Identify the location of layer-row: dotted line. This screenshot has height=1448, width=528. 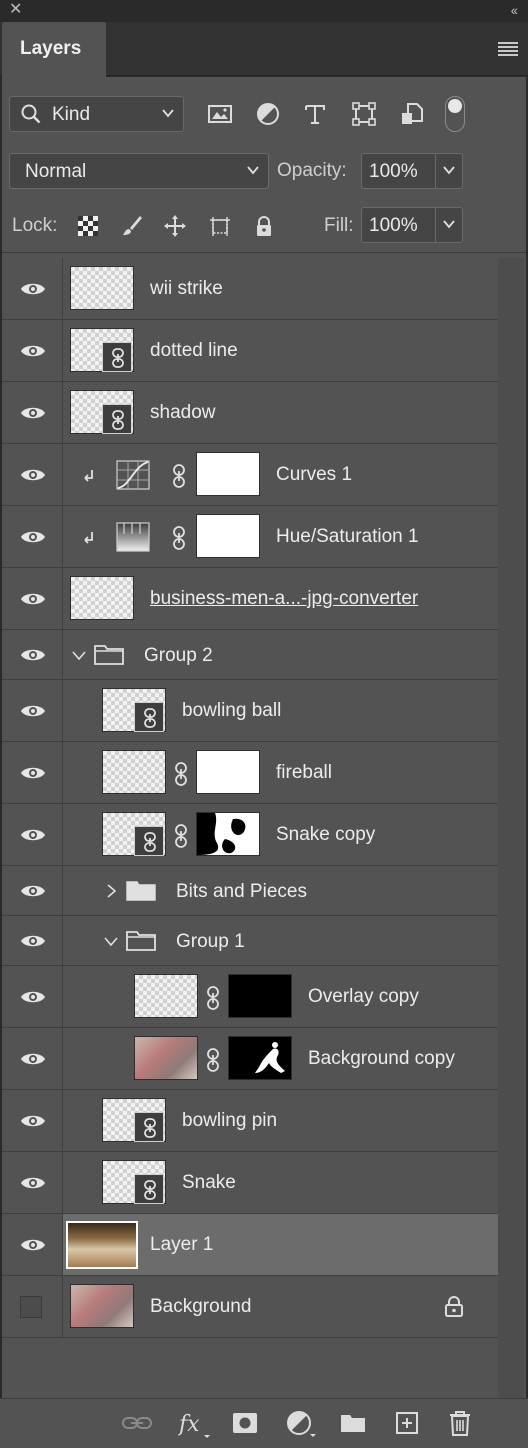
(250, 351).